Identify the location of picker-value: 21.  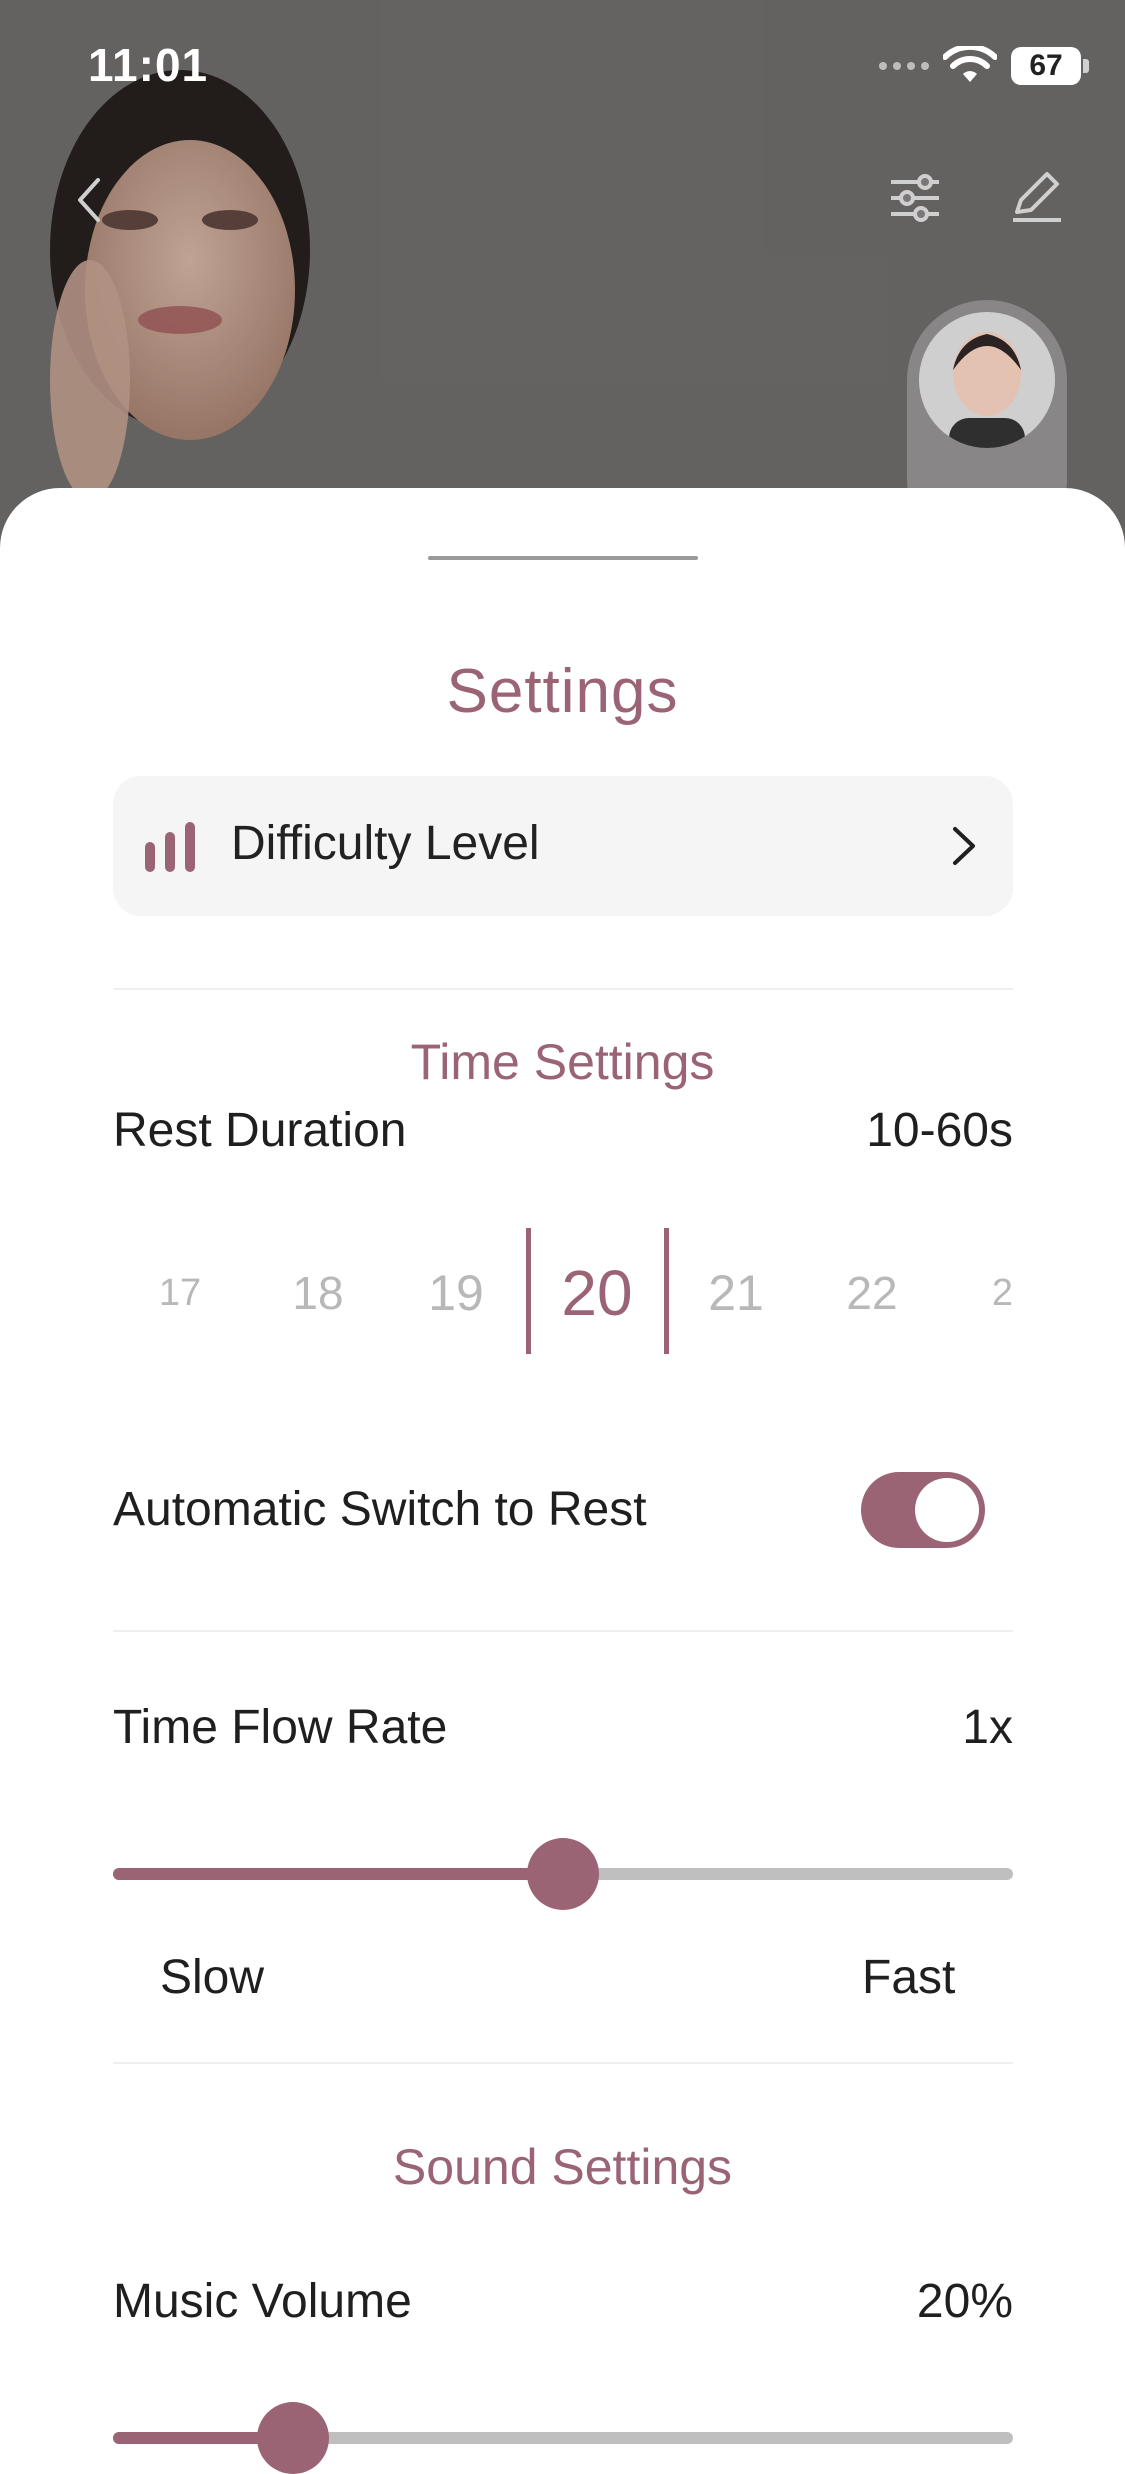
(736, 1293).